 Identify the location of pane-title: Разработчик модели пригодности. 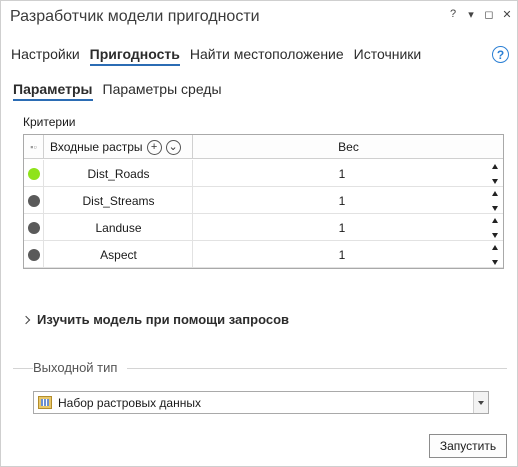
(135, 16).